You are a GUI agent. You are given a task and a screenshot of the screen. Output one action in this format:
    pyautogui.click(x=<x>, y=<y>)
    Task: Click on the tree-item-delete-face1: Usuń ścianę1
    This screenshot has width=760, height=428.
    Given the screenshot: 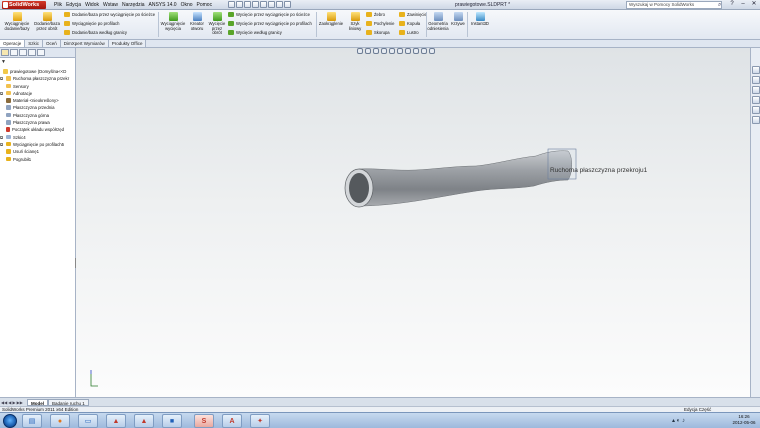 What is the action you would take?
    pyautogui.click(x=38, y=151)
    